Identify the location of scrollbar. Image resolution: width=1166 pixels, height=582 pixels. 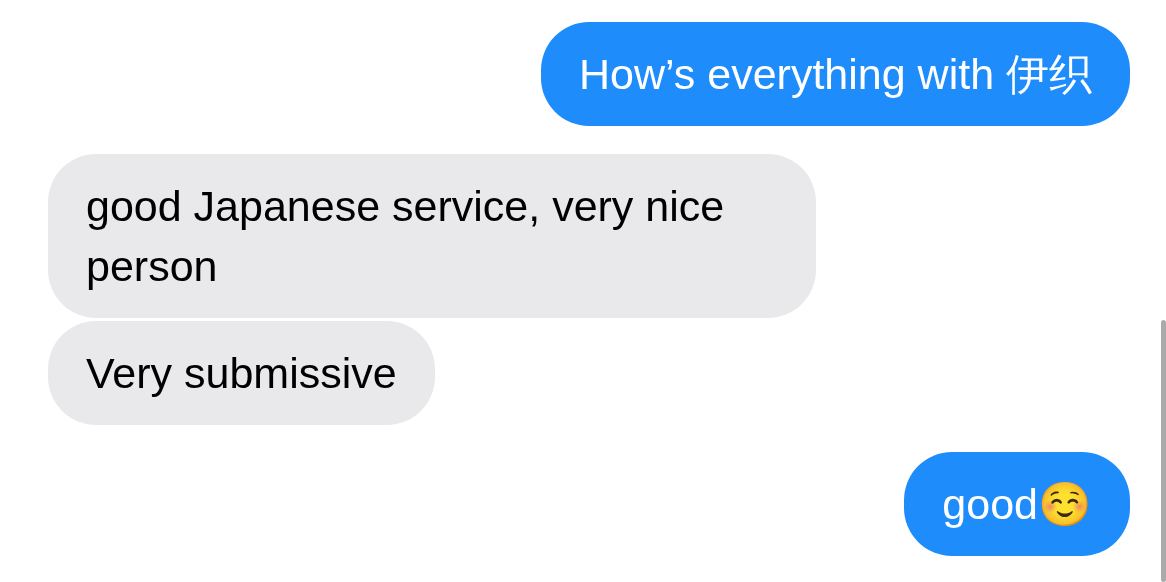
(1163, 451).